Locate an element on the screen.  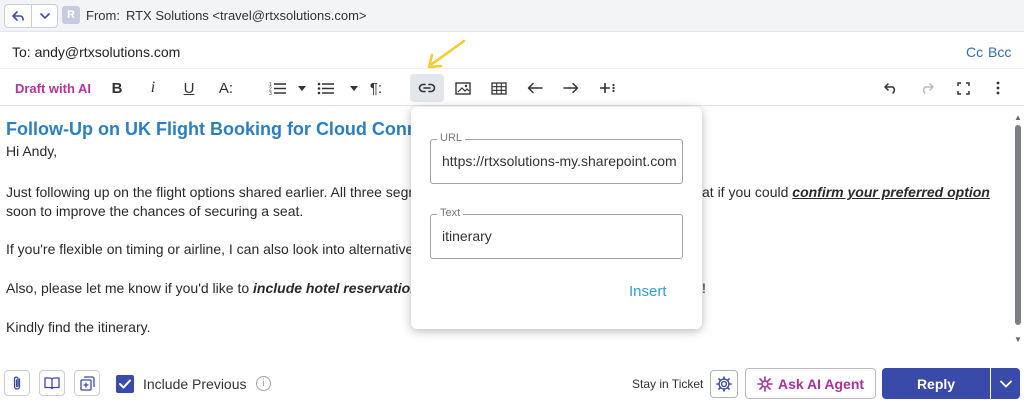
checkmark-icon is located at coordinates (125, 384).